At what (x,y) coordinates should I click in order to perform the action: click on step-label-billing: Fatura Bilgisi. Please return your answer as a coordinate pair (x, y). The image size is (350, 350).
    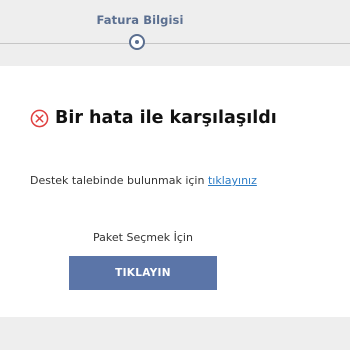
    Looking at the image, I should click on (140, 20).